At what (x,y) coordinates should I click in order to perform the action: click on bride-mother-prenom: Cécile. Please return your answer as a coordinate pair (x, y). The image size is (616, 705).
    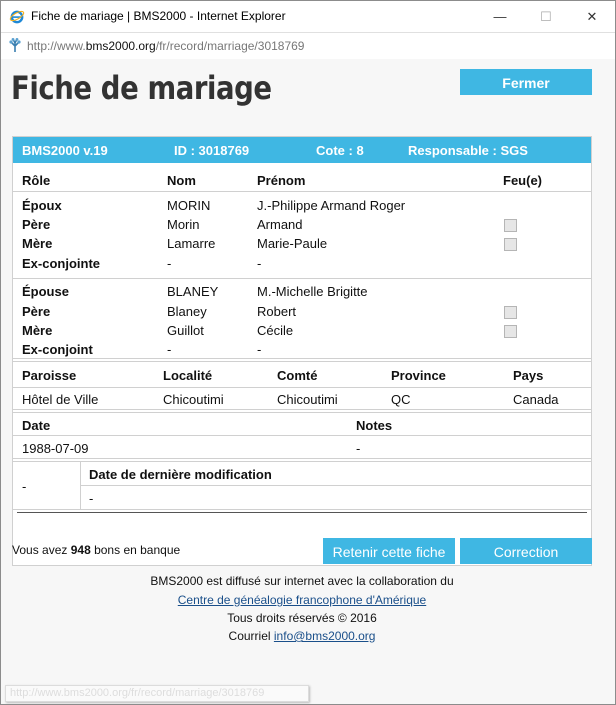
    Looking at the image, I should click on (275, 330).